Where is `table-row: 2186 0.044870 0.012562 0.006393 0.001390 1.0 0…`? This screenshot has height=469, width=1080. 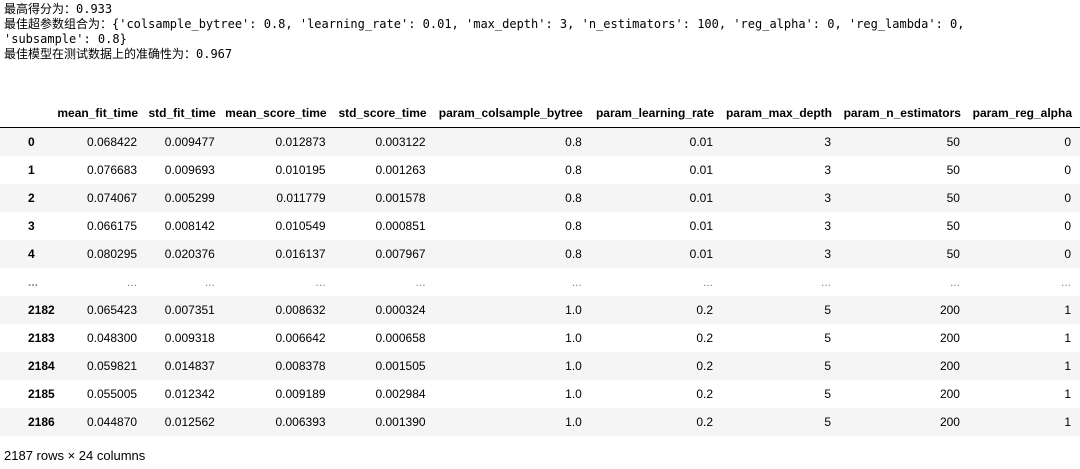
table-row: 2186 0.044870 0.012562 0.006393 0.001390 1.0 0… is located at coordinates (540, 422).